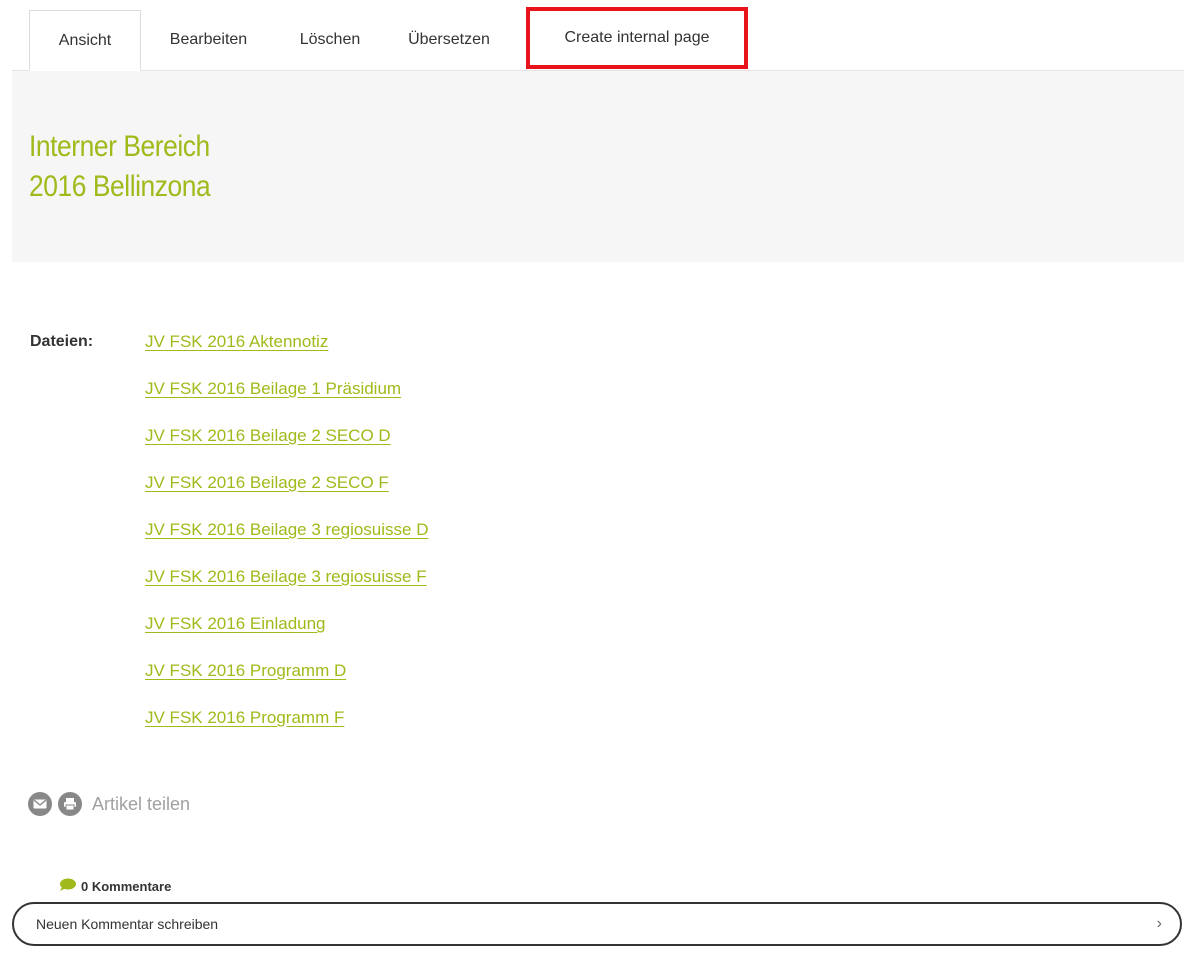 The width and height of the screenshot is (1184, 957). I want to click on share-label: Artikel teilen, so click(141, 804).